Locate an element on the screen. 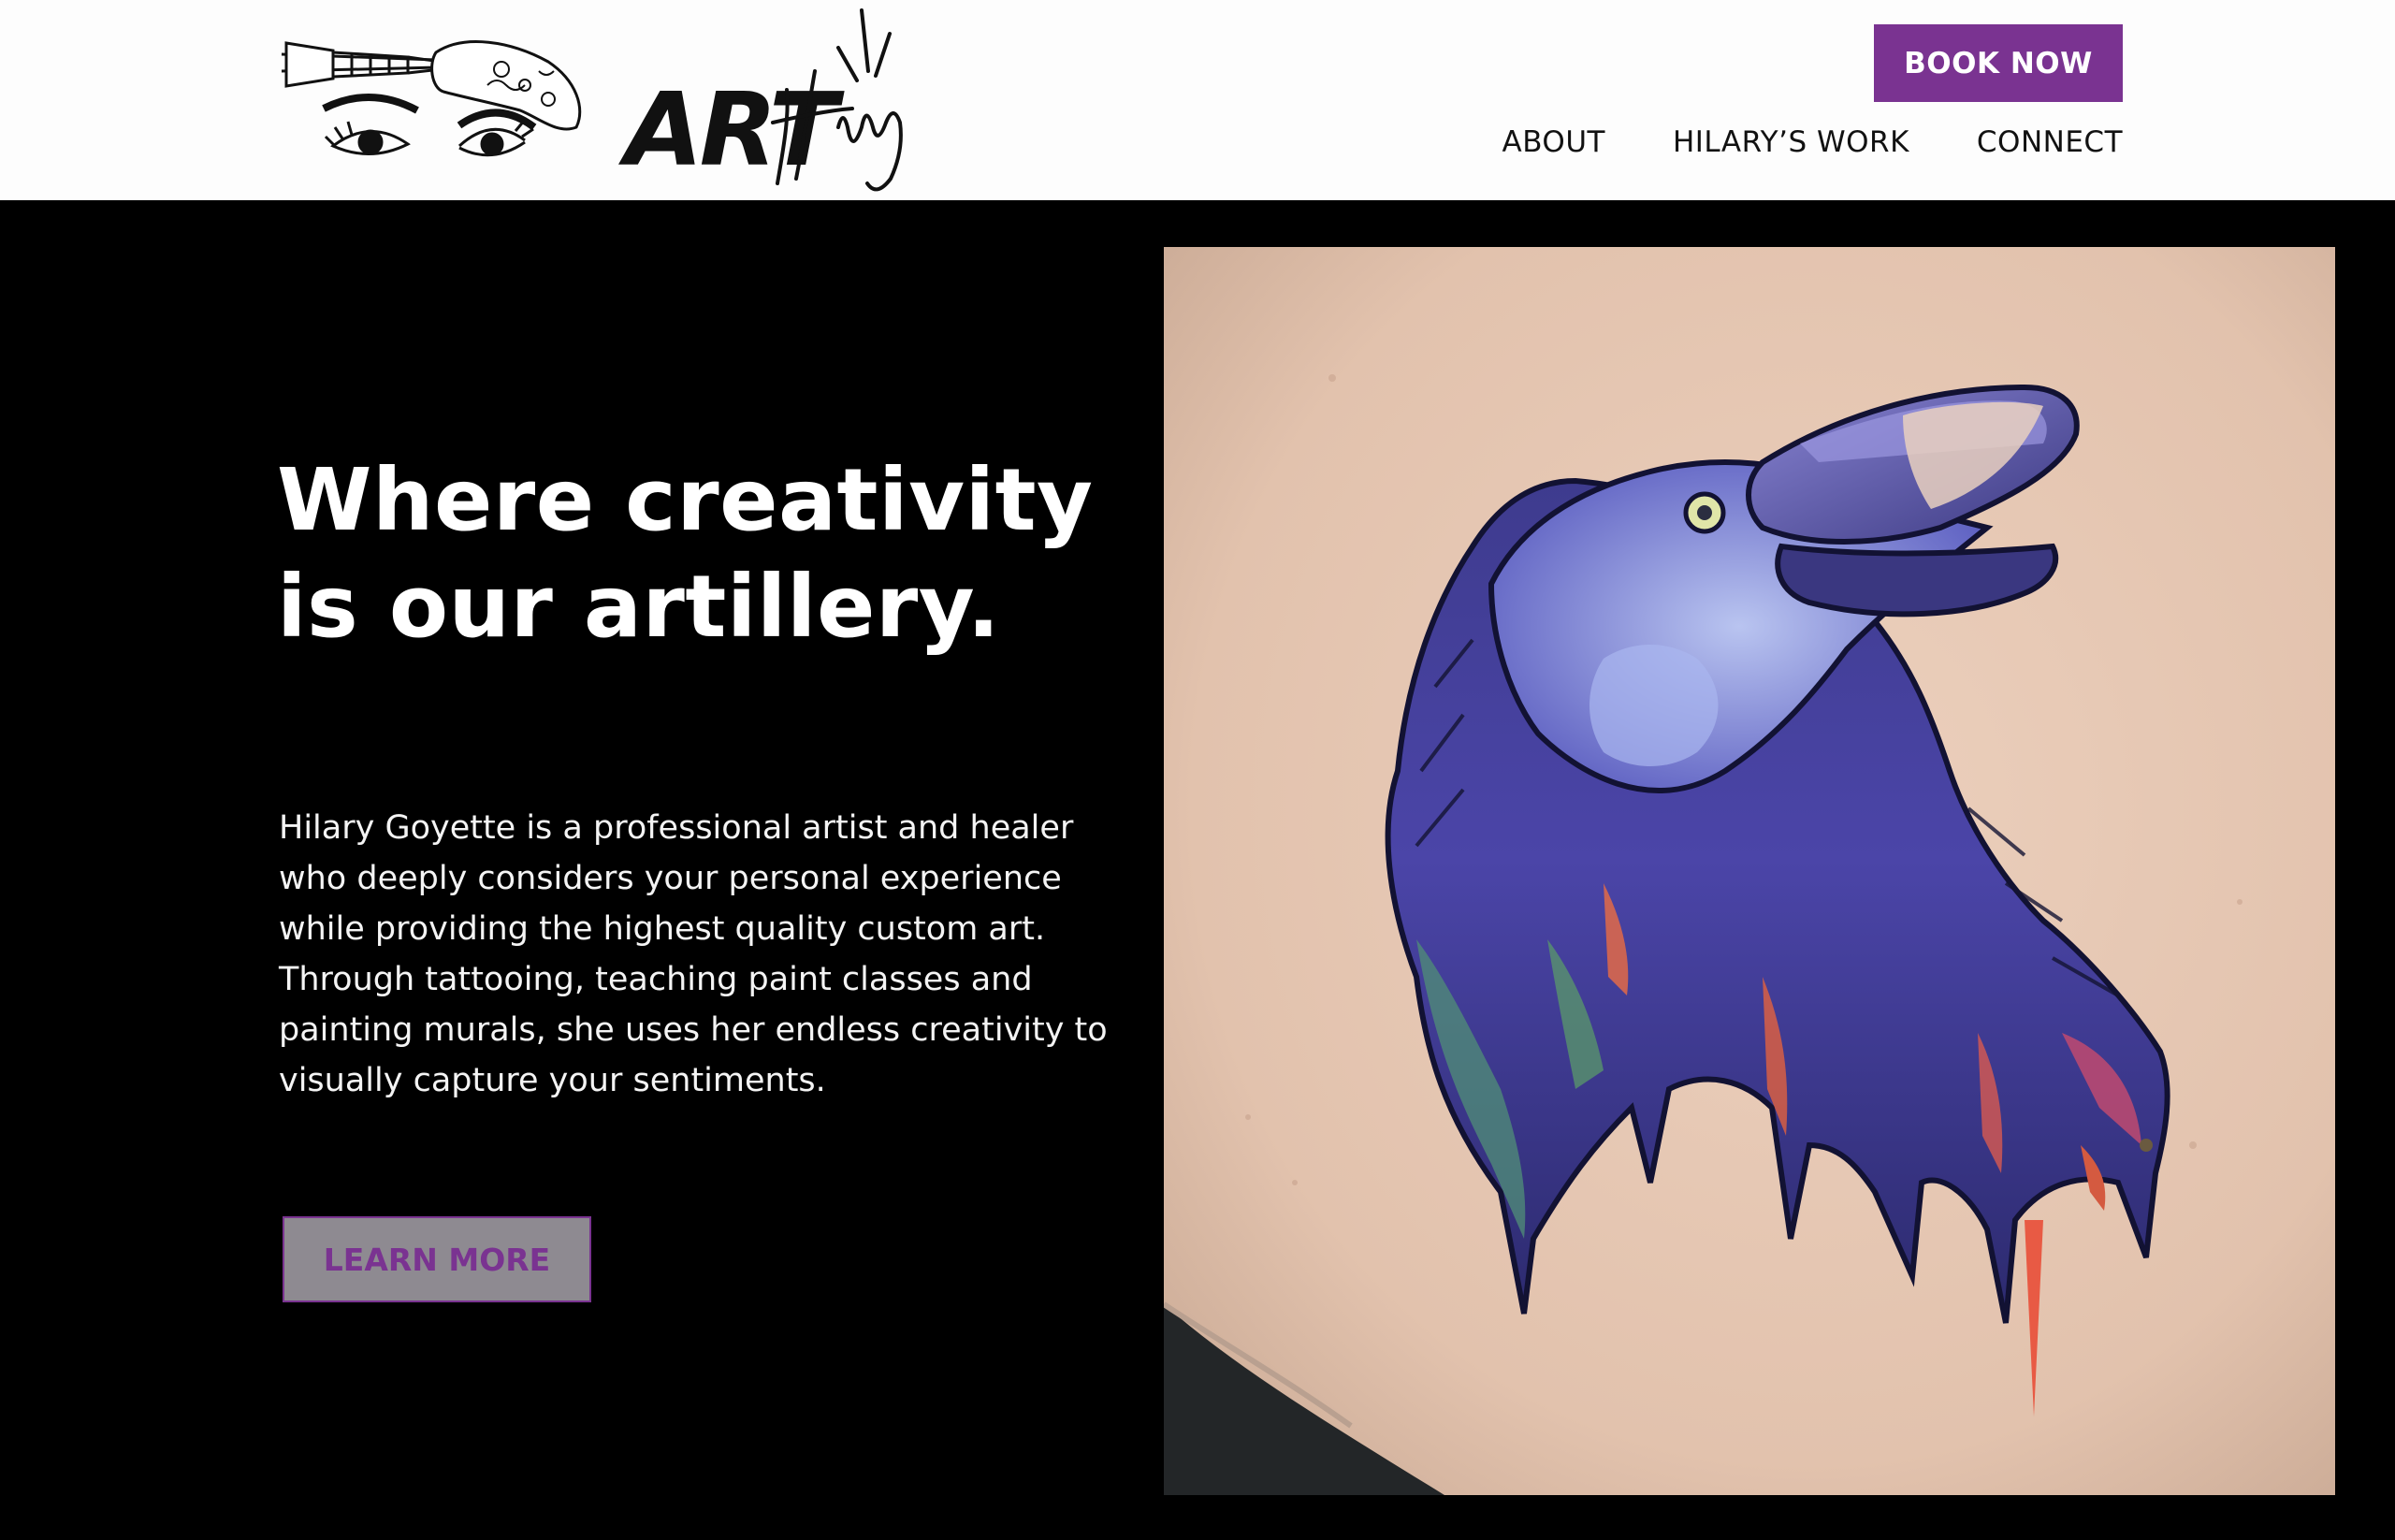 Image resolution: width=2395 pixels, height=1540 pixels. hero-title: Where creativity is our artillery. is located at coordinates (698, 554).